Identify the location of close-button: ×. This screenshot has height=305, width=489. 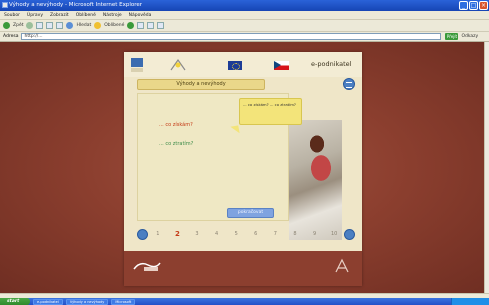
(483, 5).